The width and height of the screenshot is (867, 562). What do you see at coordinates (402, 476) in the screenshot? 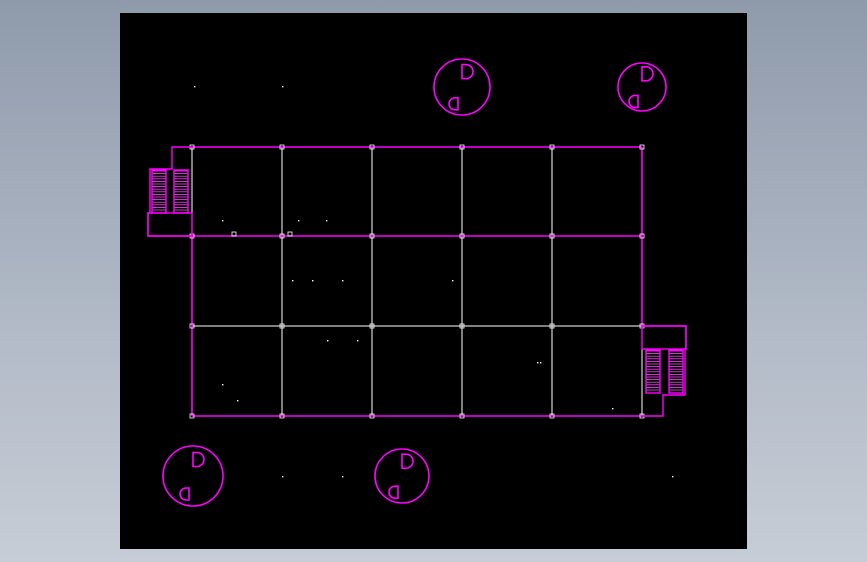
I see `round-plan-bottom-center` at bounding box center [402, 476].